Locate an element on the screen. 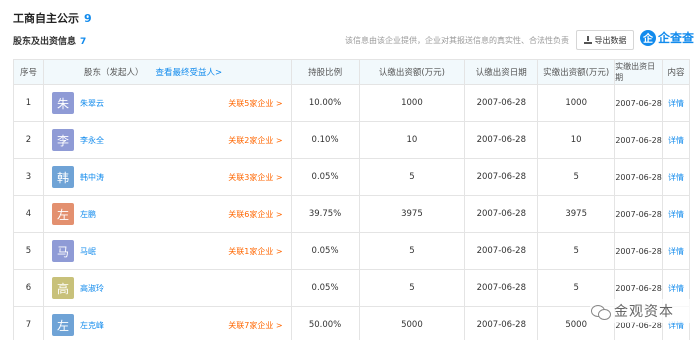 This screenshot has width=700, height=340. related-companies-link: 关联6家企业 > is located at coordinates (255, 214).